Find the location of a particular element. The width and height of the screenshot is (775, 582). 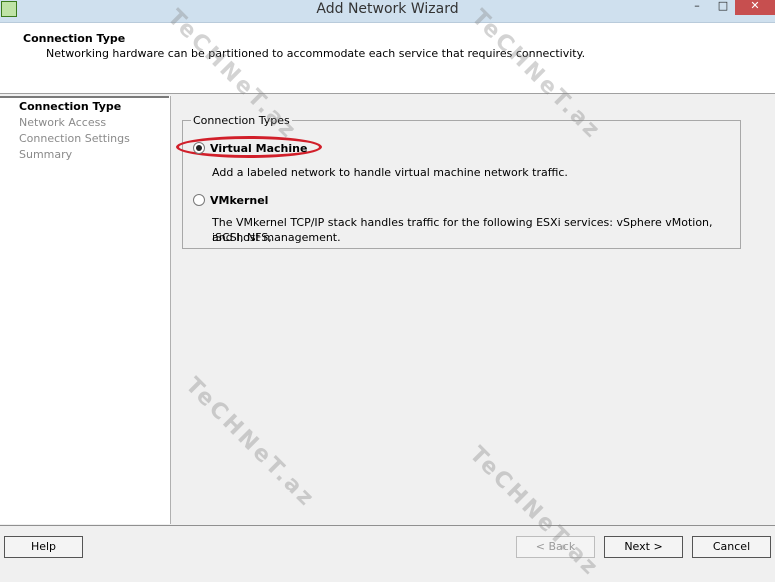

vmkernel-radio is located at coordinates (199, 200).